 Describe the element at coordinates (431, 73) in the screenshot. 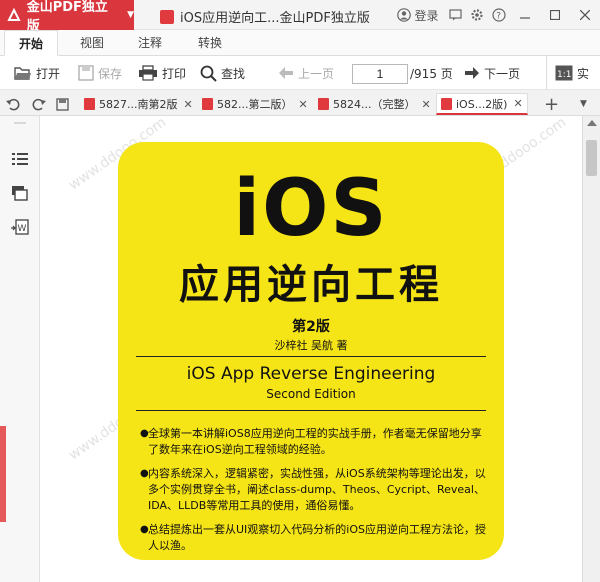

I see `total-pages: /915 页` at that location.